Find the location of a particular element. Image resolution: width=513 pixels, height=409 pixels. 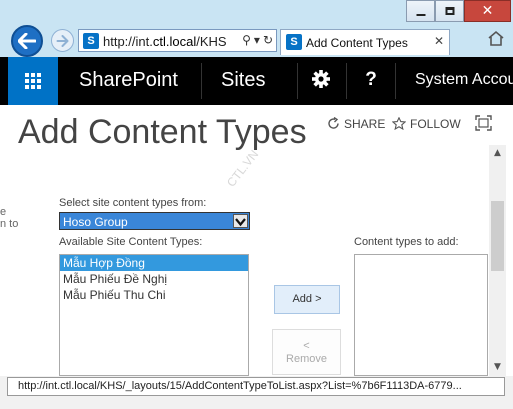

types-to-add-label: Content types to add: is located at coordinates (406, 242).